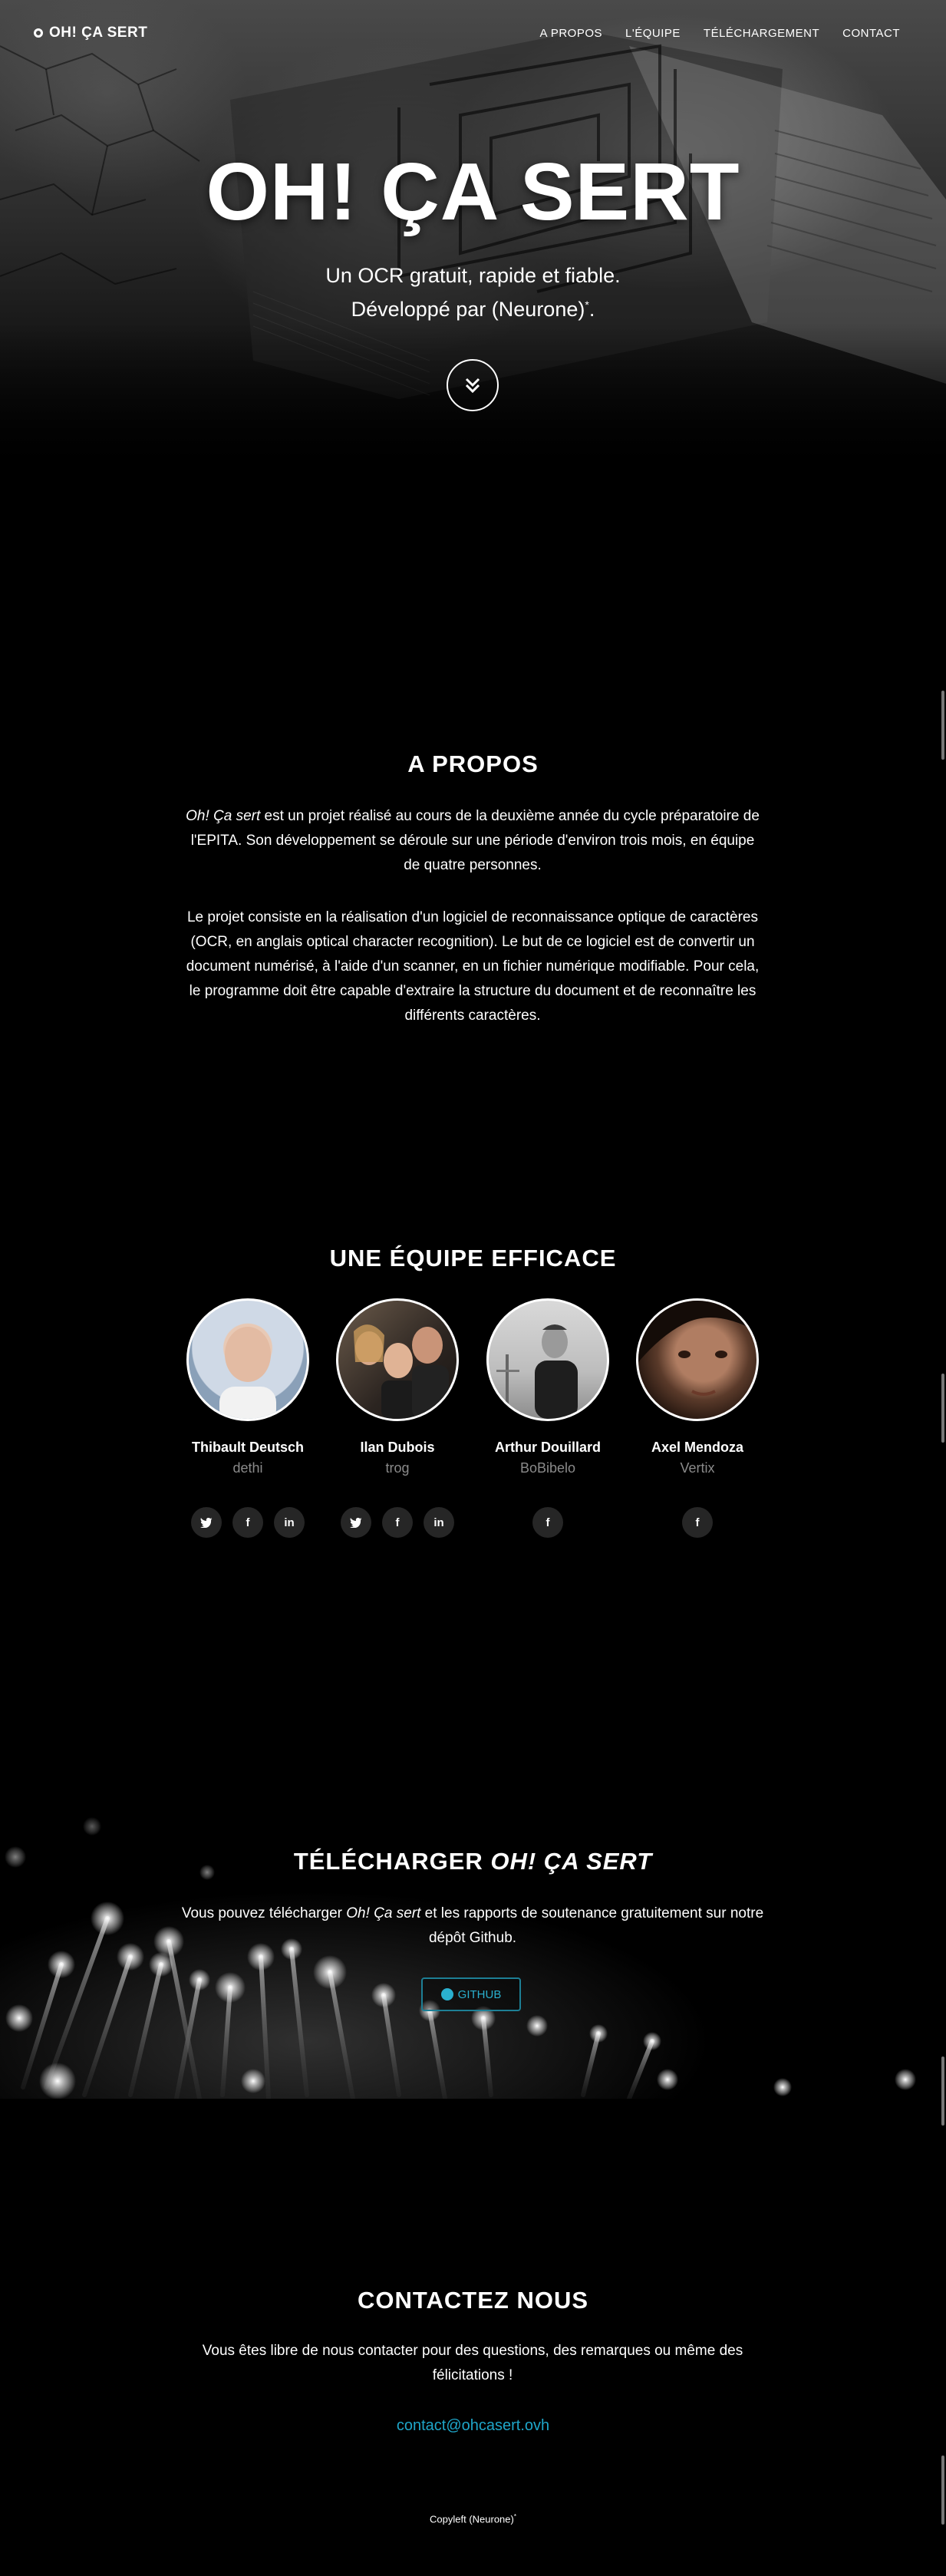 This screenshot has height=2576, width=946. I want to click on footer: Copyleft (Neurone)*, so click(473, 2519).